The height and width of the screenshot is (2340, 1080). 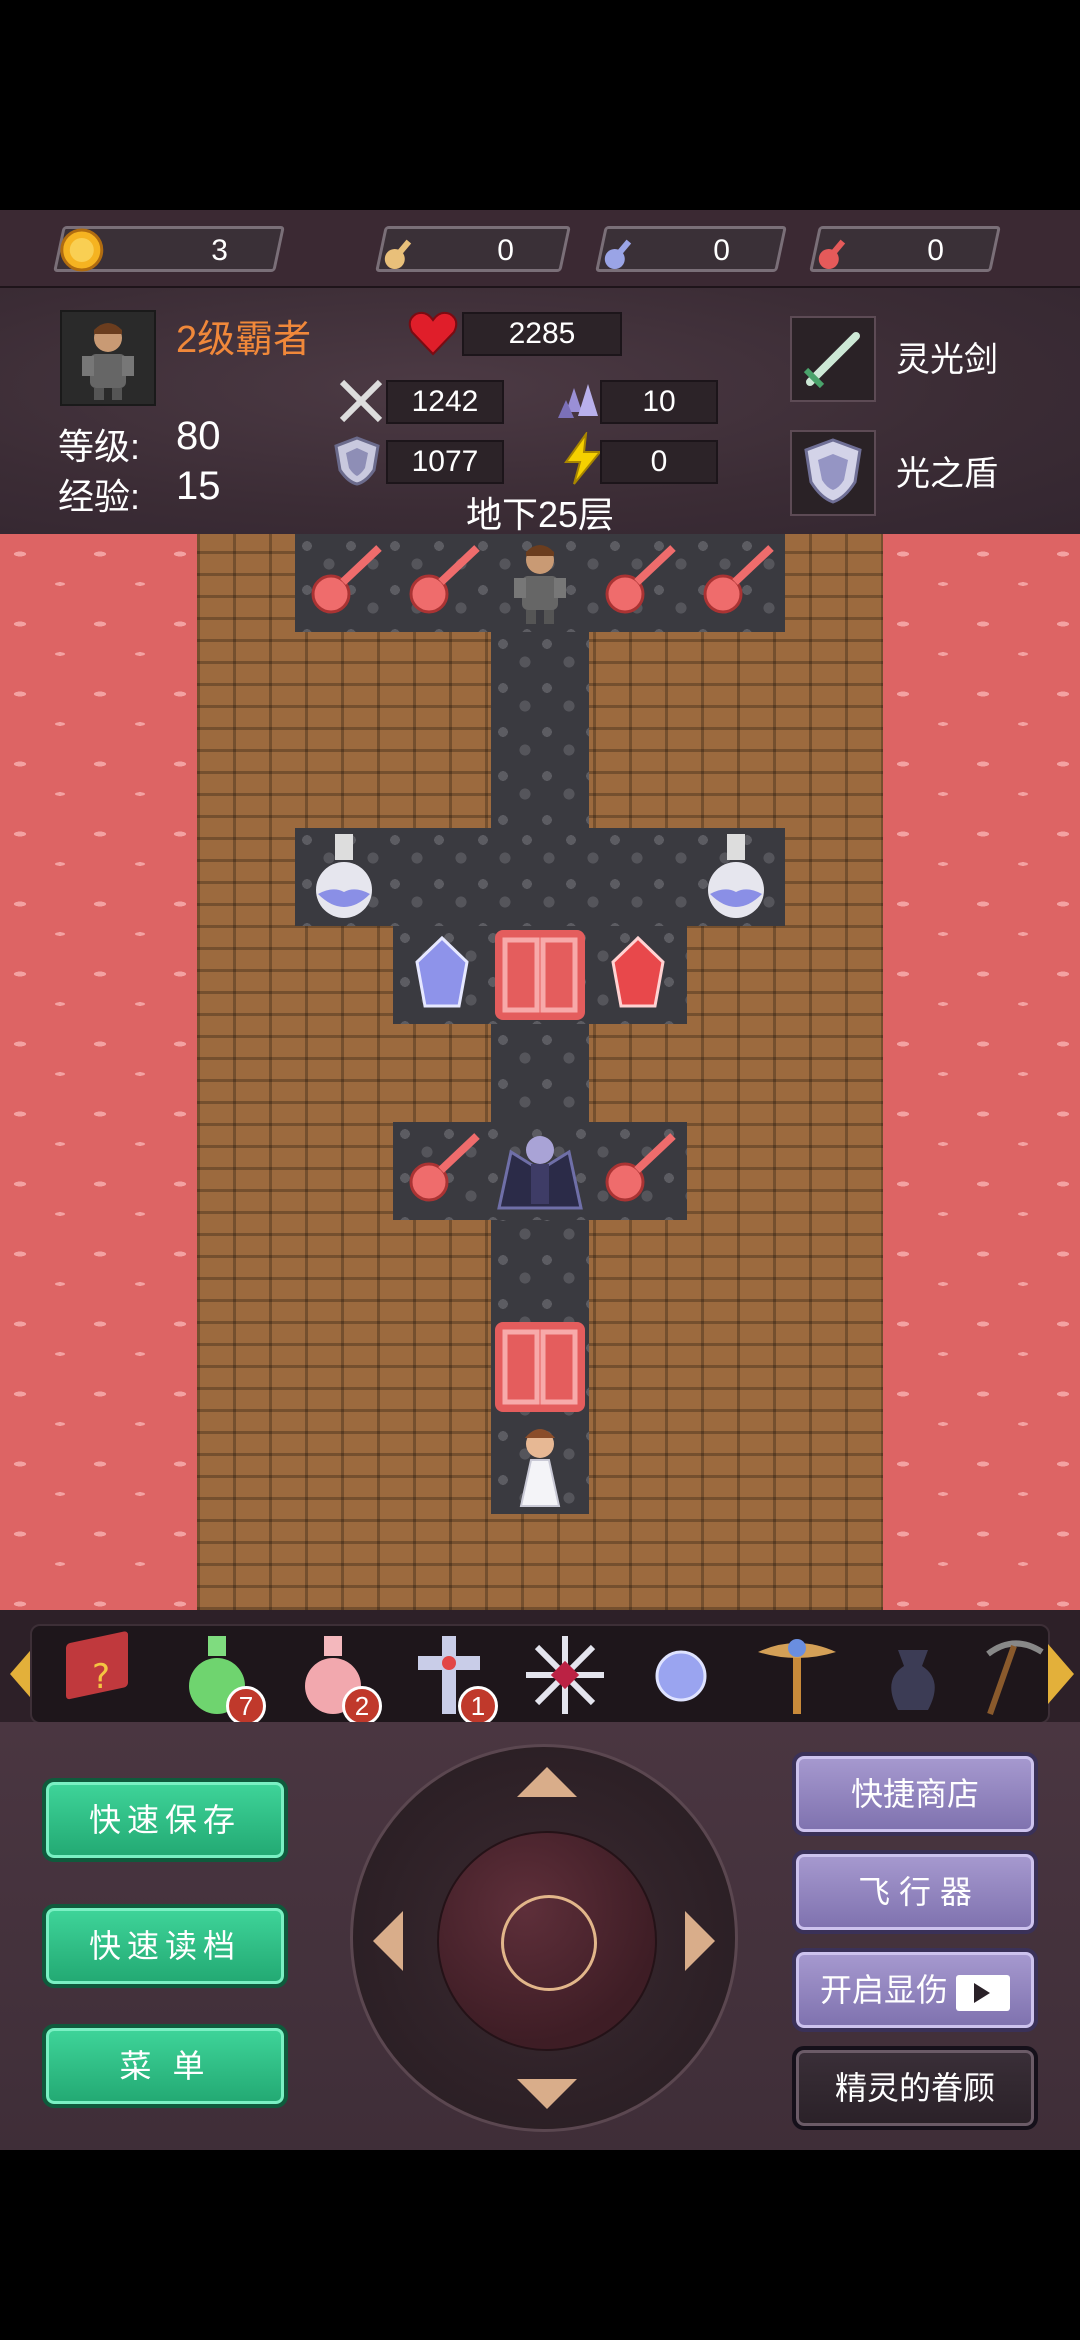 What do you see at coordinates (451, 1678) in the screenshot?
I see `holy-cross-item: 1` at bounding box center [451, 1678].